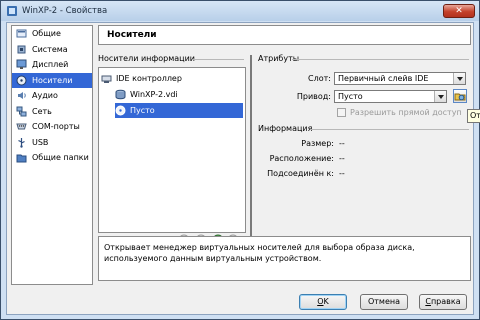 The height and width of the screenshot is (320, 480). What do you see at coordinates (65, 11) in the screenshot?
I see `window-title: WinXP-2 - Свойства` at bounding box center [65, 11].